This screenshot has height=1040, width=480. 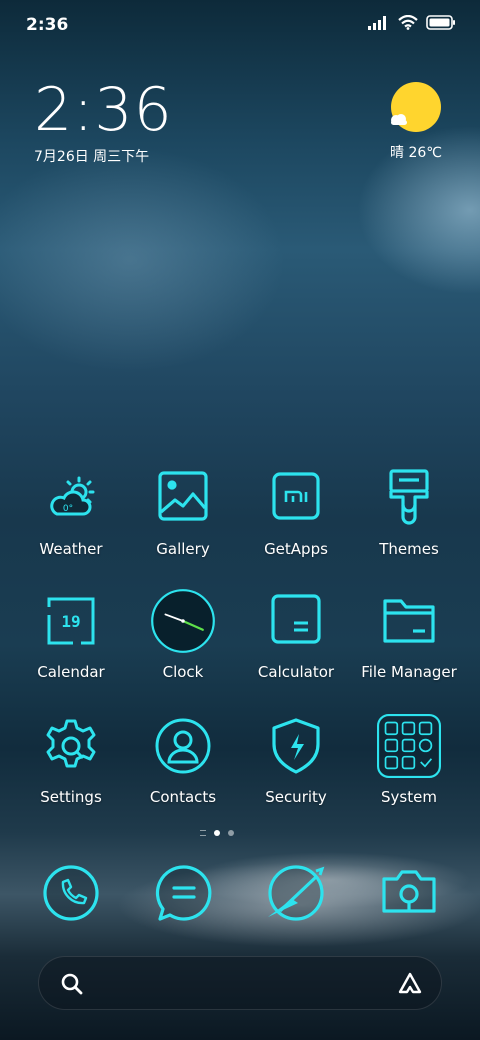 What do you see at coordinates (71, 743) in the screenshot?
I see `settings-icon` at bounding box center [71, 743].